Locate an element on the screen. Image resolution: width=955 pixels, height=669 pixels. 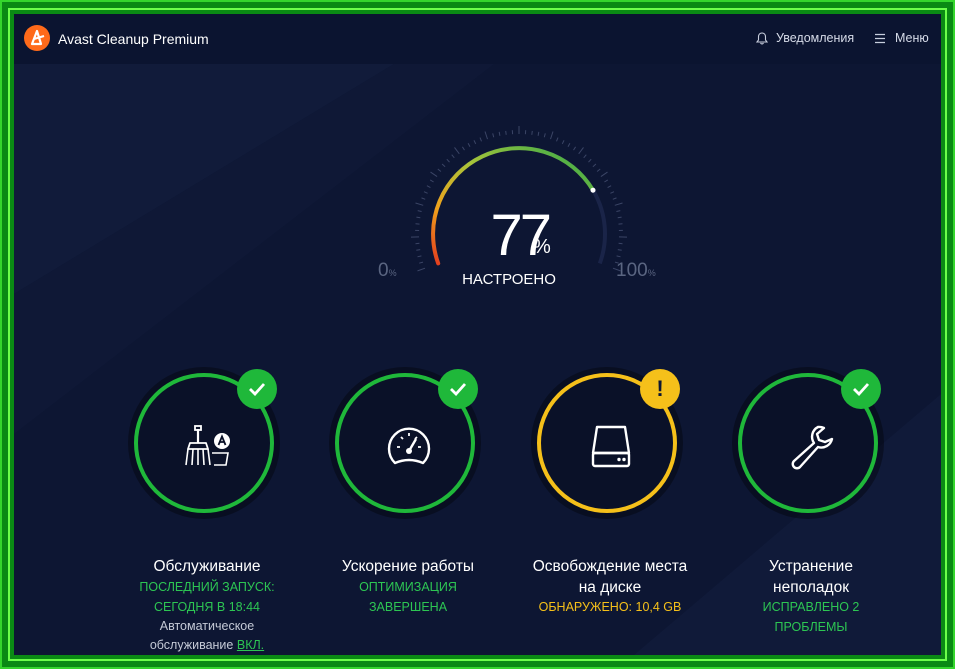
wrench-icon is located at coordinates (812, 447).